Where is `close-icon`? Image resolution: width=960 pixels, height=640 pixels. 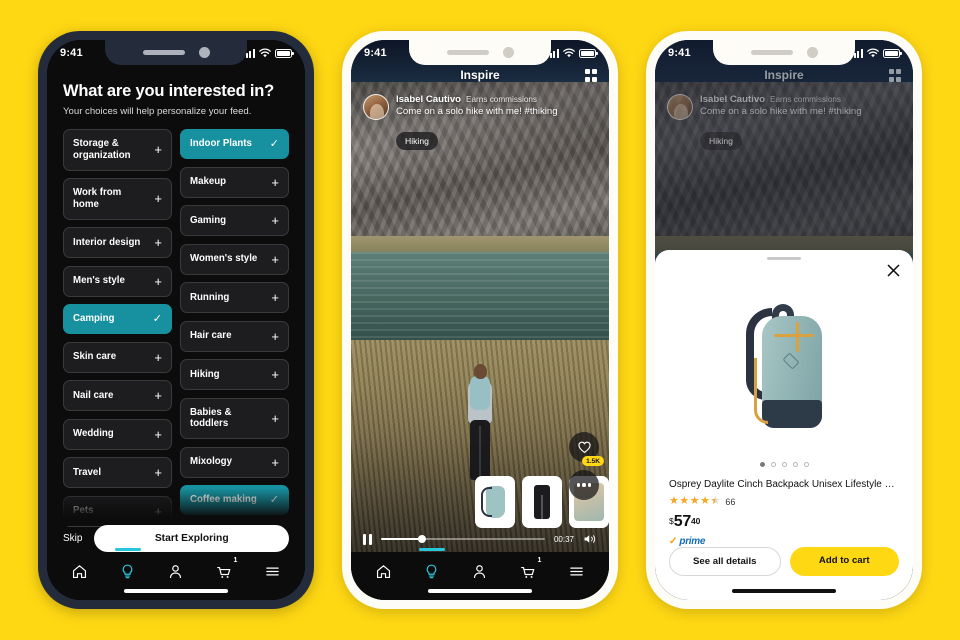
close-icon is located at coordinates (893, 270).